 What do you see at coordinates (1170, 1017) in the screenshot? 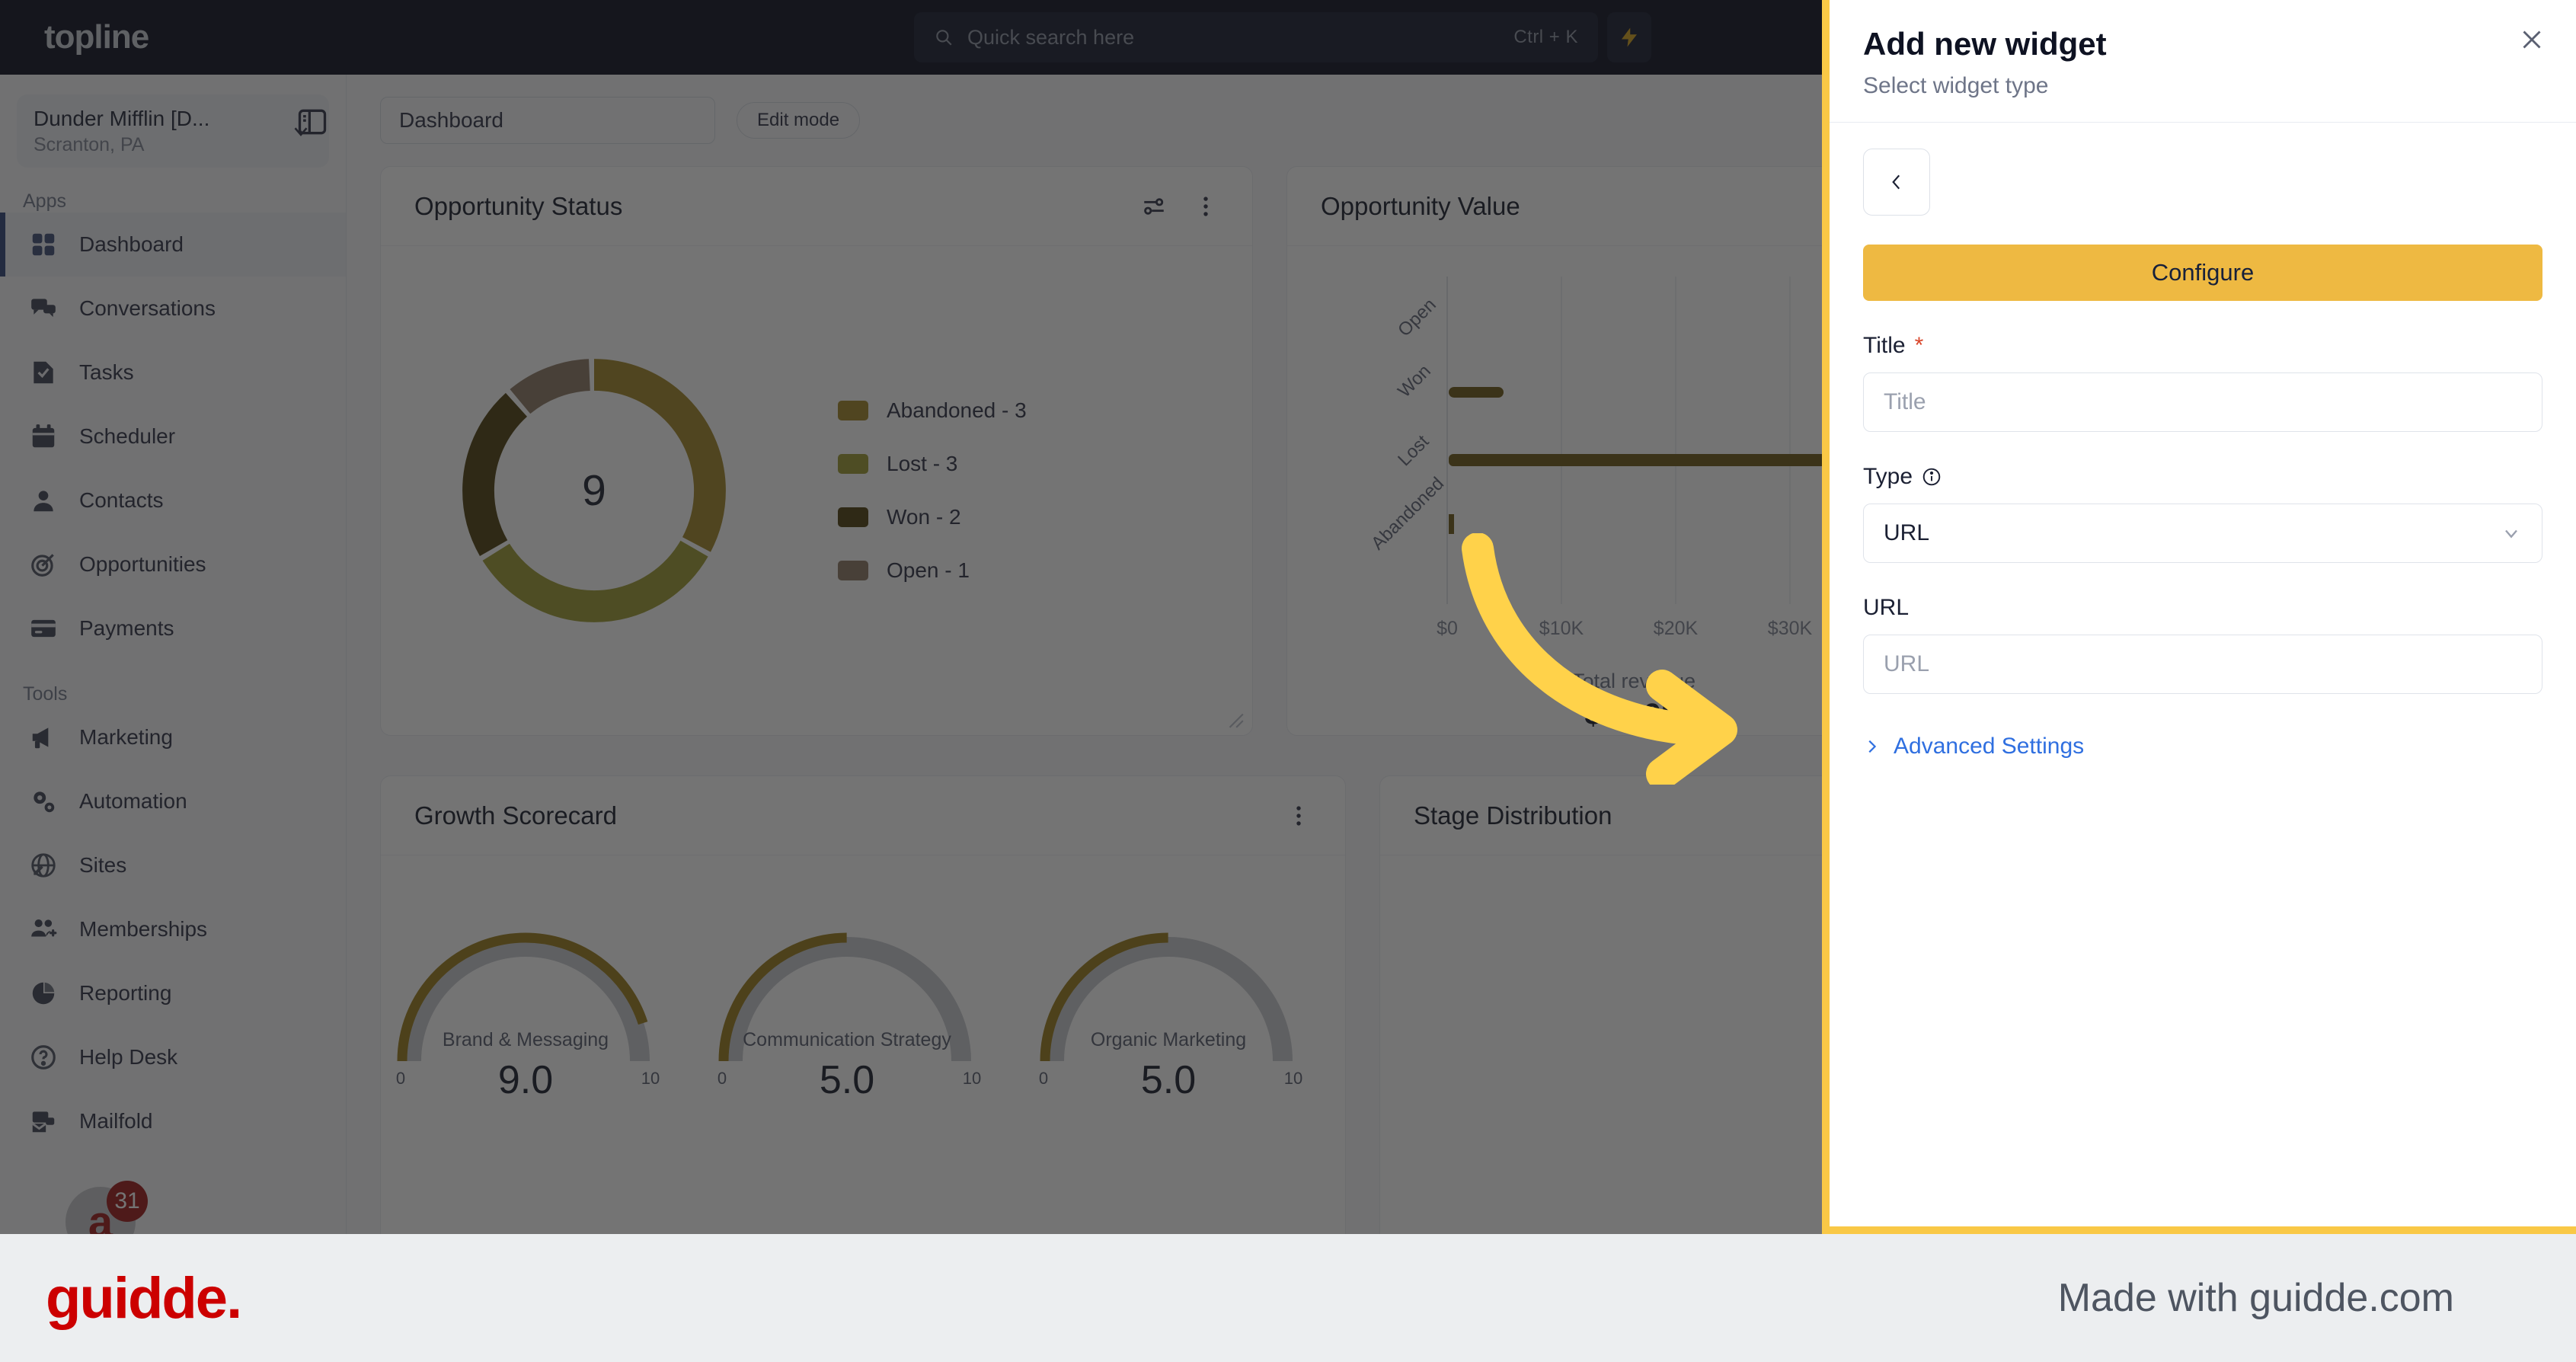
I see `gauge-organic-marketing: Organic Marketing 5.0 0 10` at bounding box center [1170, 1017].